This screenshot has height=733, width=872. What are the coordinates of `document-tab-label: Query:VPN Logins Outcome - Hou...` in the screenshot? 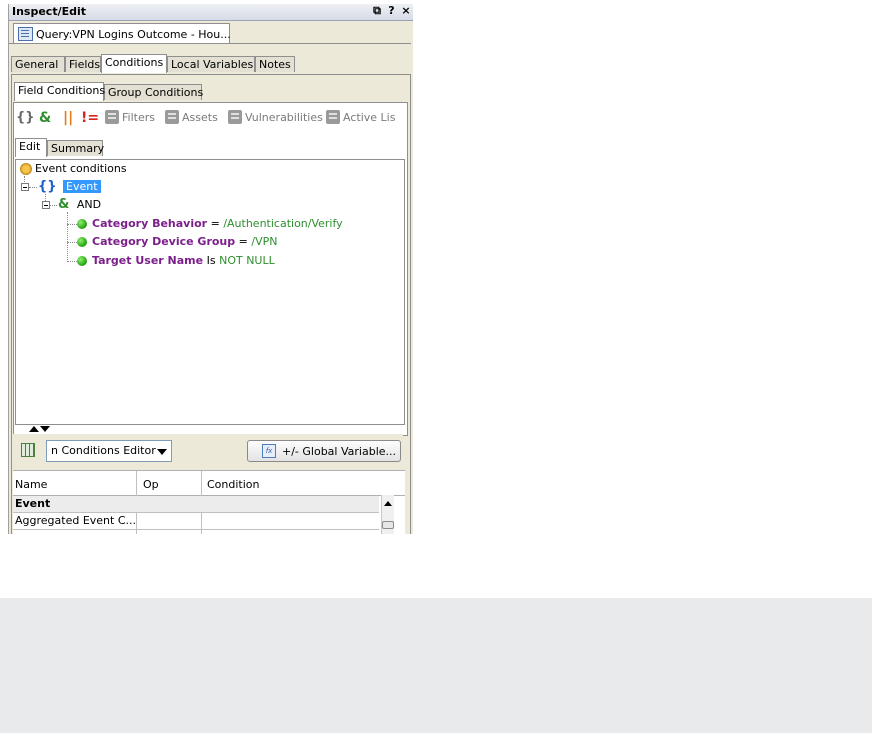 It's located at (133, 34).